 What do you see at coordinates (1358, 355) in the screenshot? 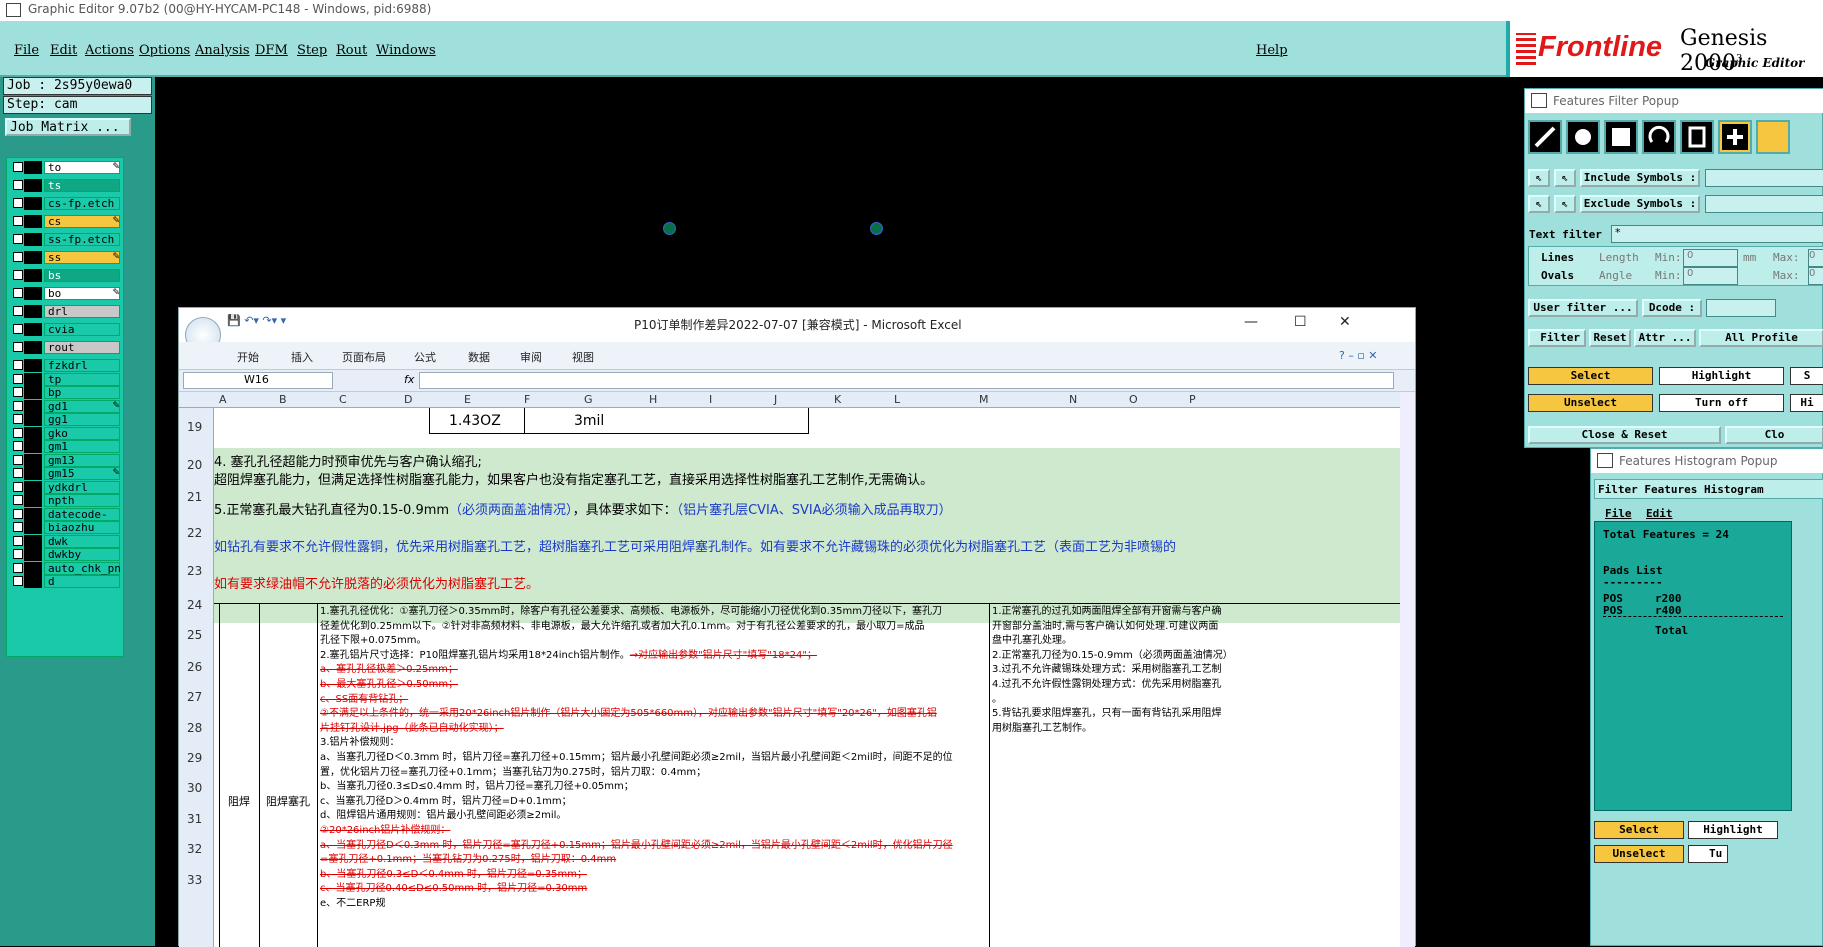
I see `help-icon: ? – ▫ ✕` at bounding box center [1358, 355].